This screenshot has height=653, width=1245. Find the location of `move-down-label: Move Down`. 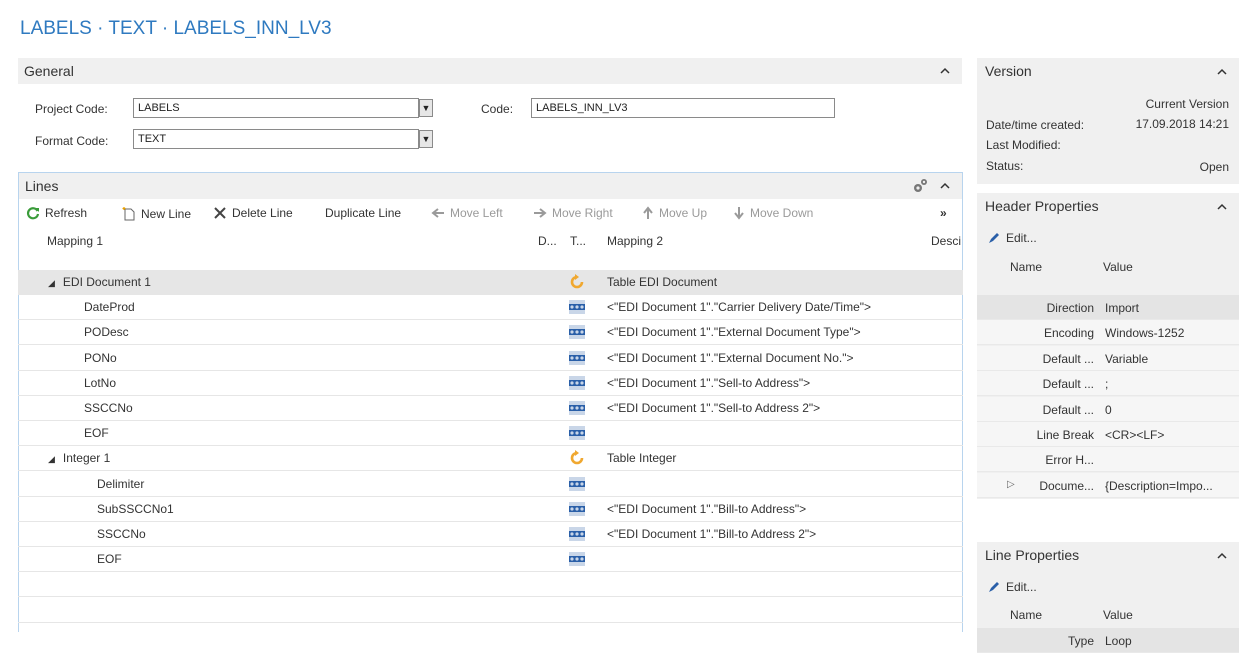

move-down-label: Move Down is located at coordinates (782, 213).